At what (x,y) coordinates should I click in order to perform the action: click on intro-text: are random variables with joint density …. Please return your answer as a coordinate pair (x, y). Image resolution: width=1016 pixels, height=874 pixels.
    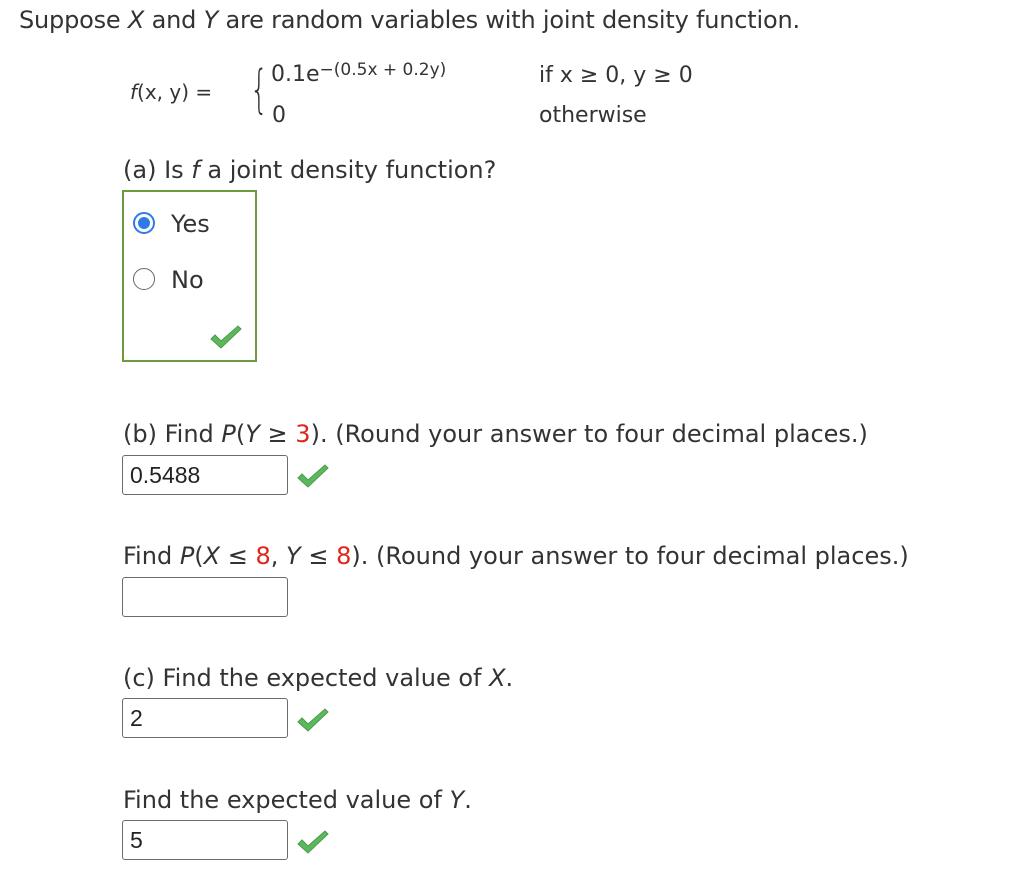
    Looking at the image, I should click on (509, 20).